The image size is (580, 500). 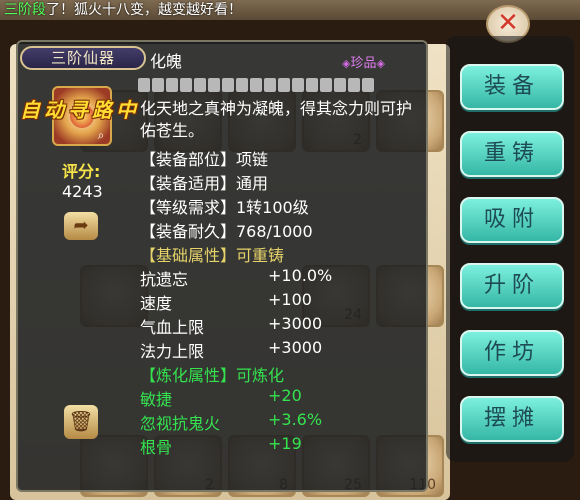 I want to click on rank-tag: 三阶仙器, so click(x=83, y=58).